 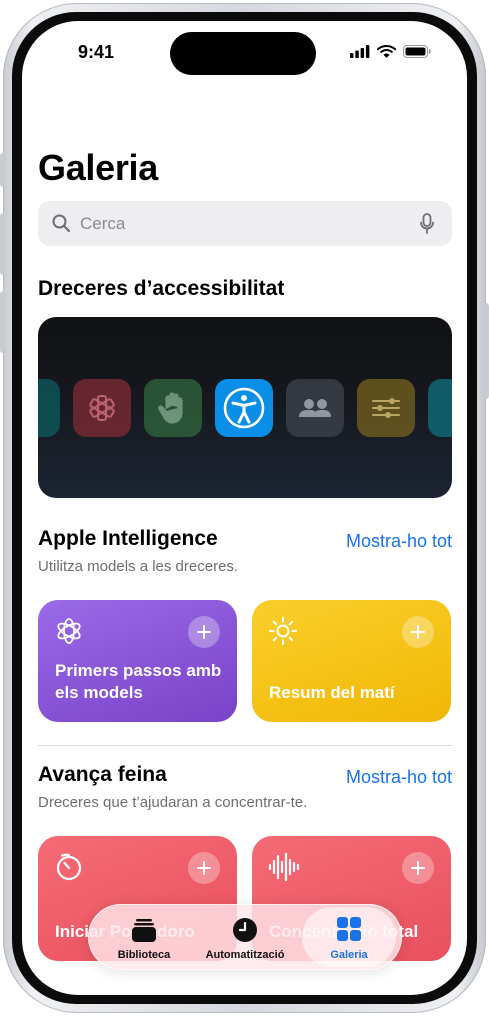 I want to click on hero-tile-sliders, so click(x=386, y=408).